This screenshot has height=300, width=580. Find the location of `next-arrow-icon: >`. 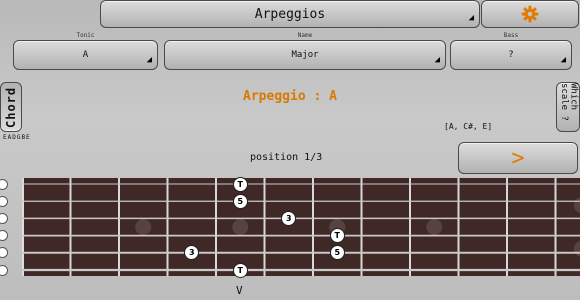

next-arrow-icon: > is located at coordinates (518, 158).